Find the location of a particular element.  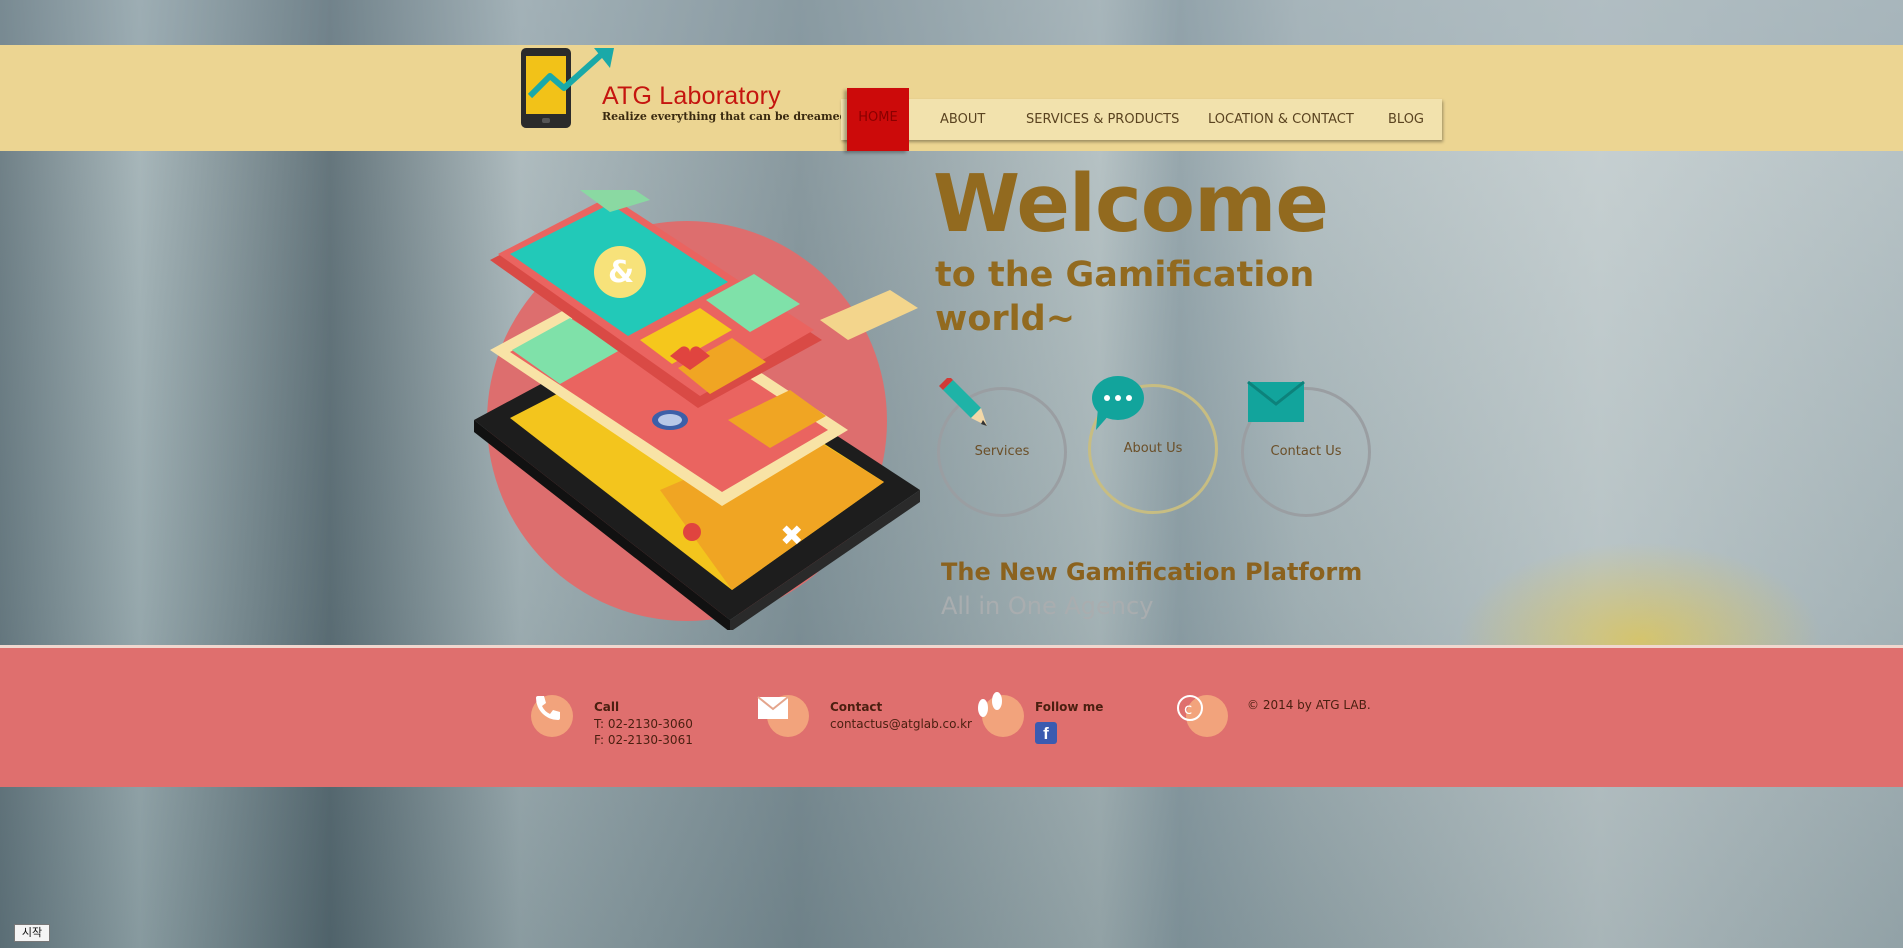

tablet-illustration: & ✖ is located at coordinates (697, 410).